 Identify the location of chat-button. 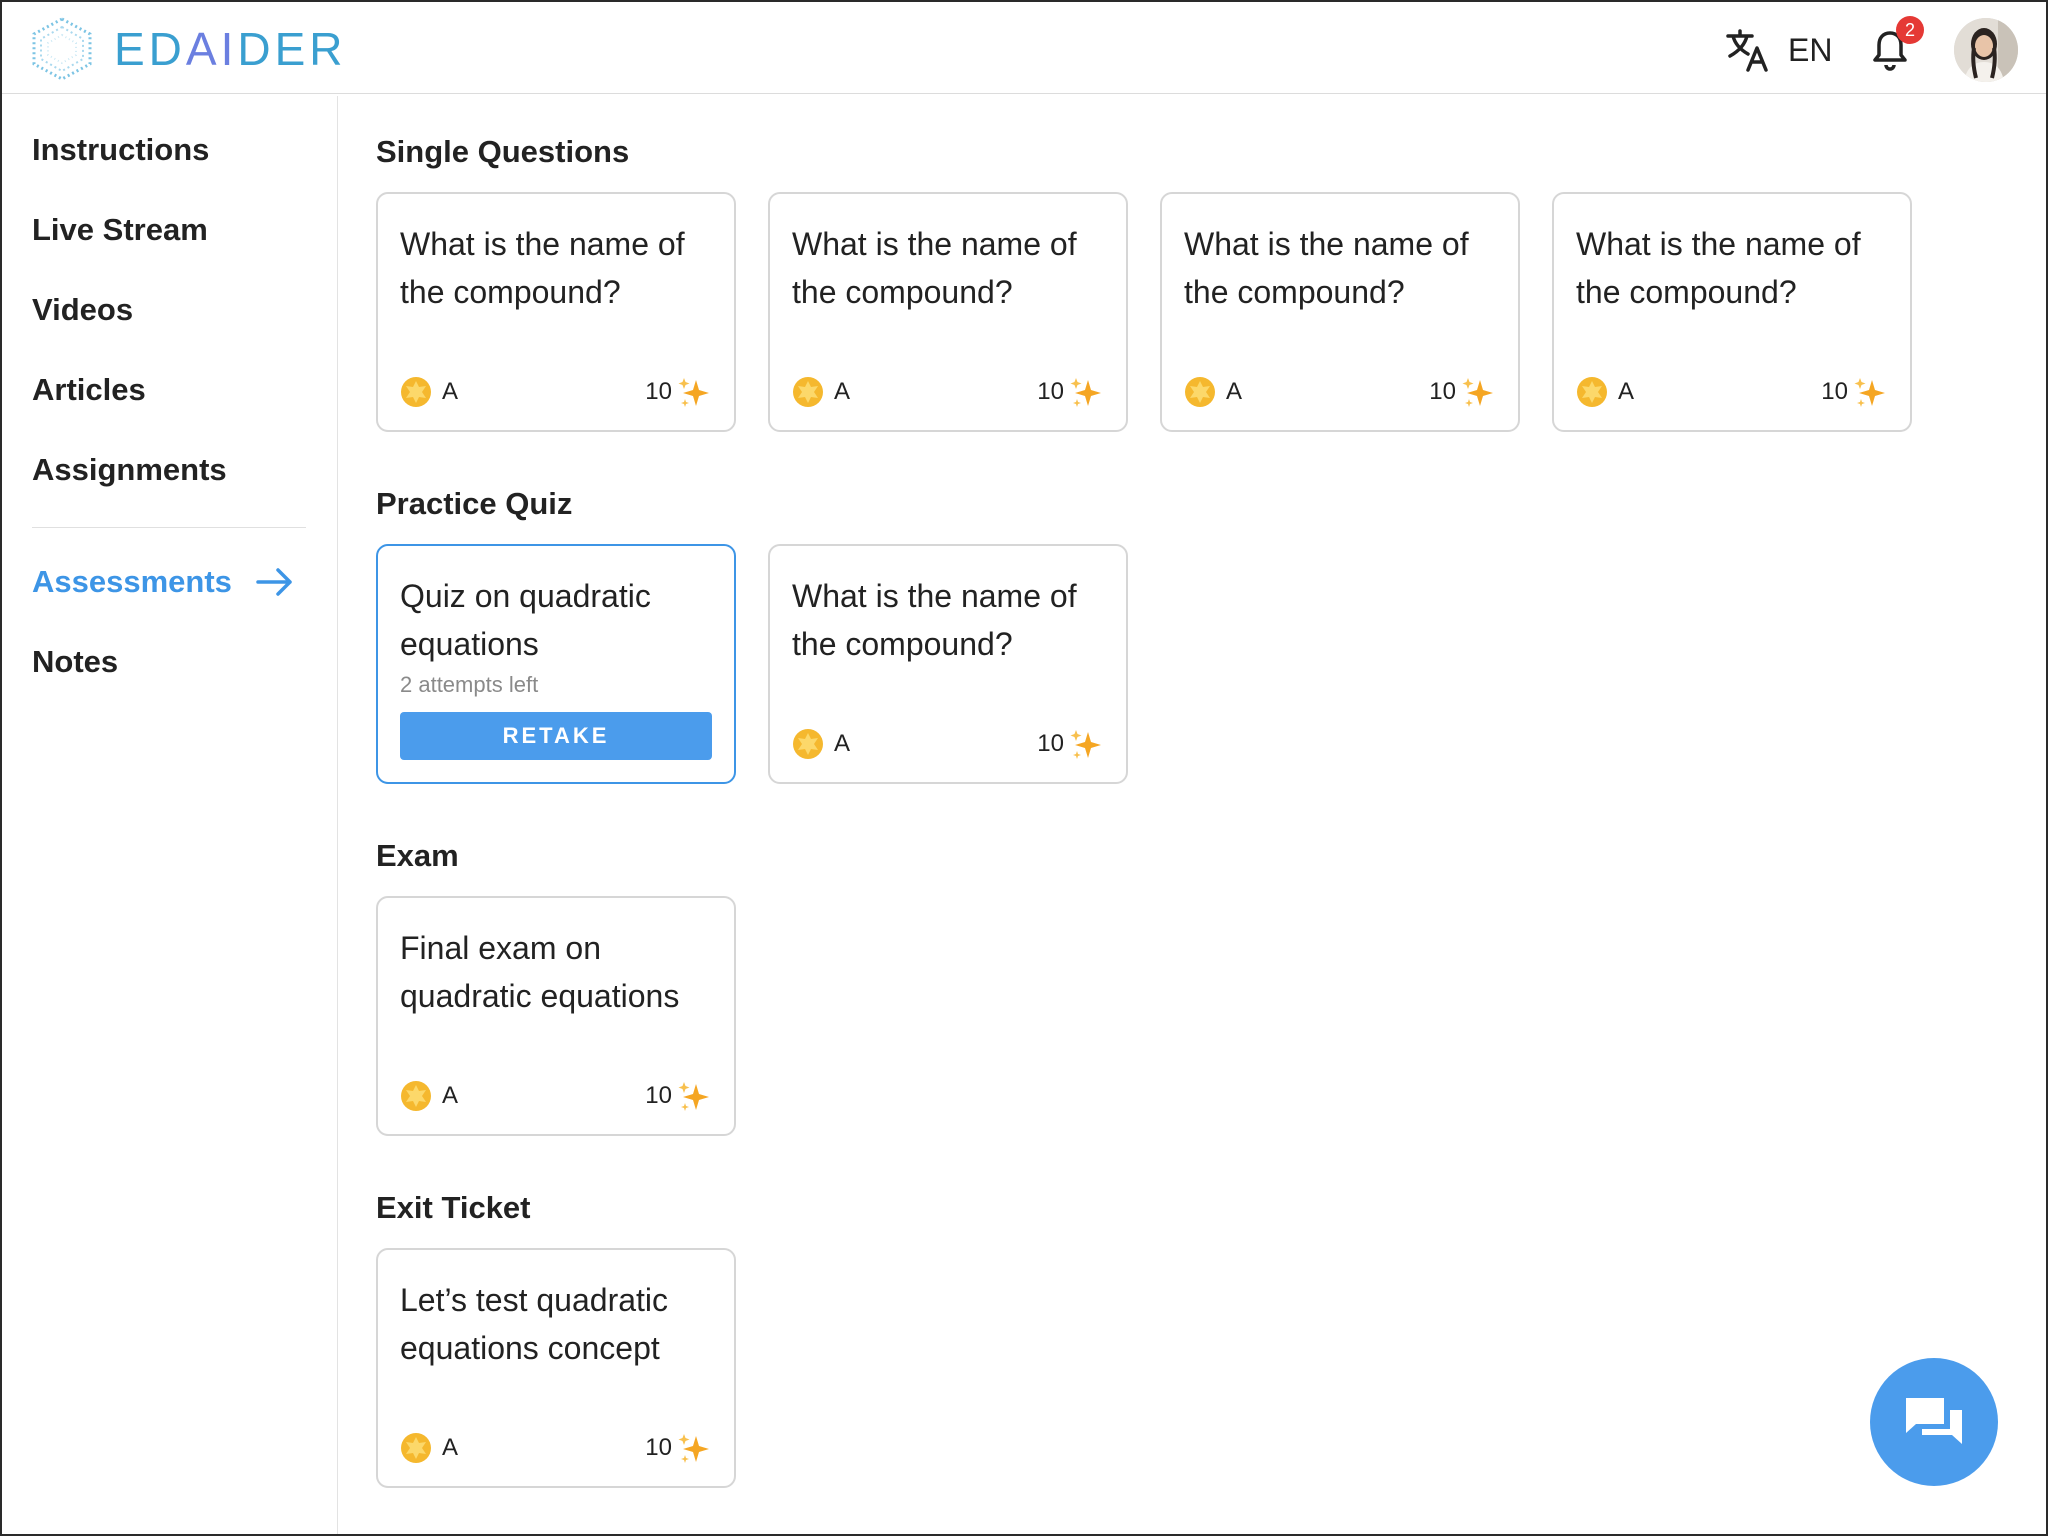
(1934, 1422).